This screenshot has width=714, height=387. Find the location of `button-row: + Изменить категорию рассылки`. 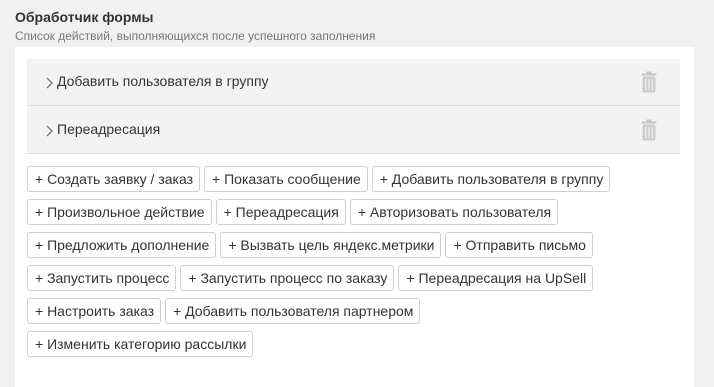

button-row: + Изменить категорию рассылки is located at coordinates (347, 344).